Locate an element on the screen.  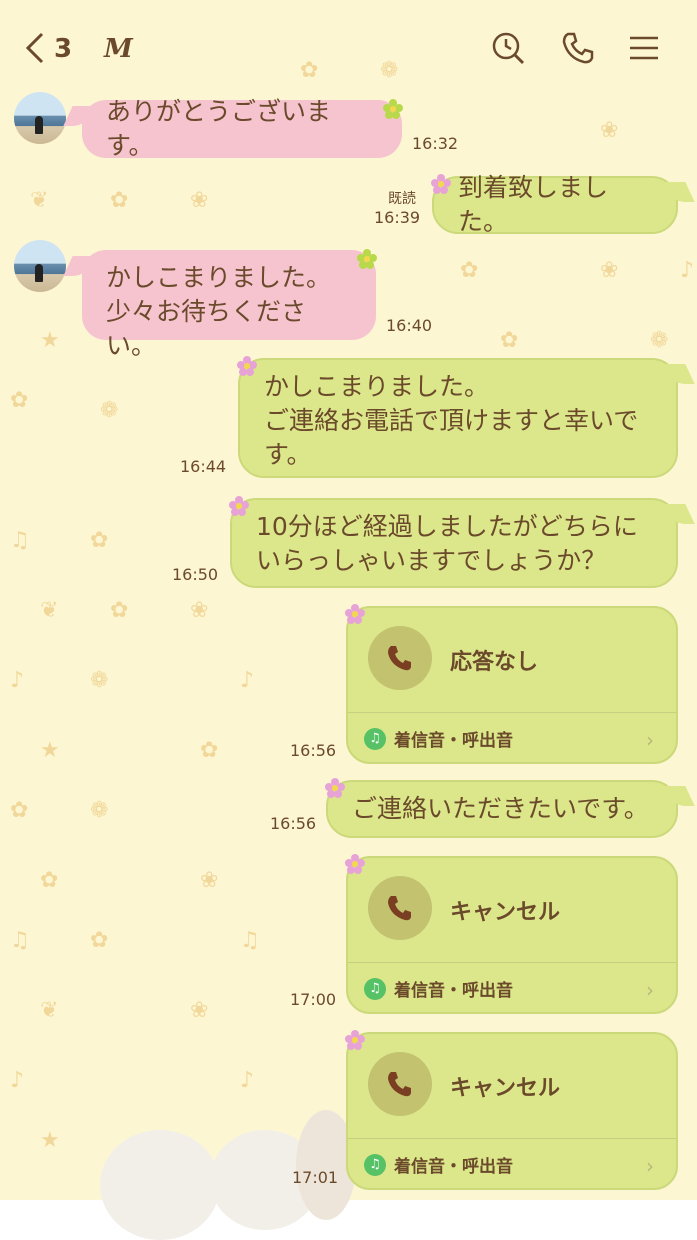
message-time: 16:56 is located at coordinates (293, 823).